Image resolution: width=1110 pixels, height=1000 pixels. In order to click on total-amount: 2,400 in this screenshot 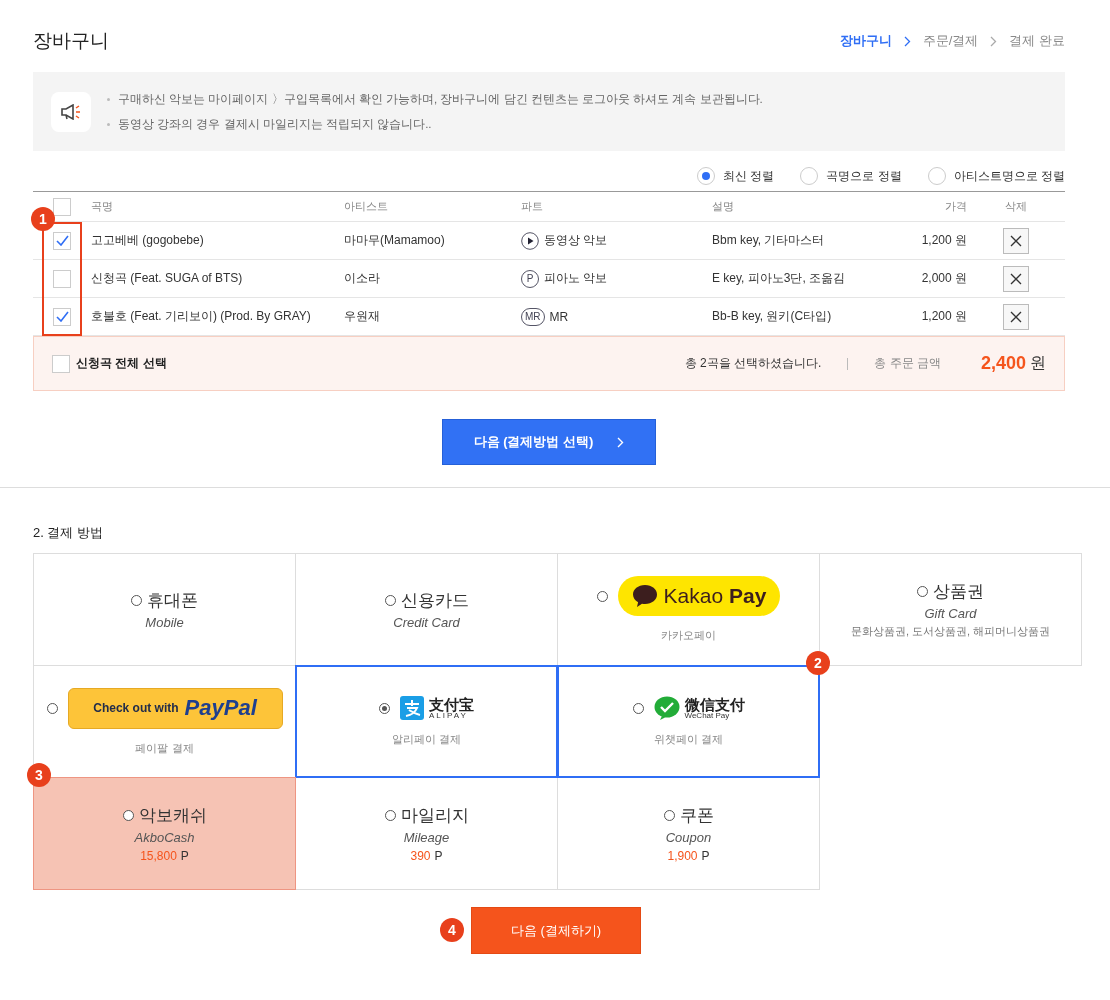, I will do `click(1003, 363)`.